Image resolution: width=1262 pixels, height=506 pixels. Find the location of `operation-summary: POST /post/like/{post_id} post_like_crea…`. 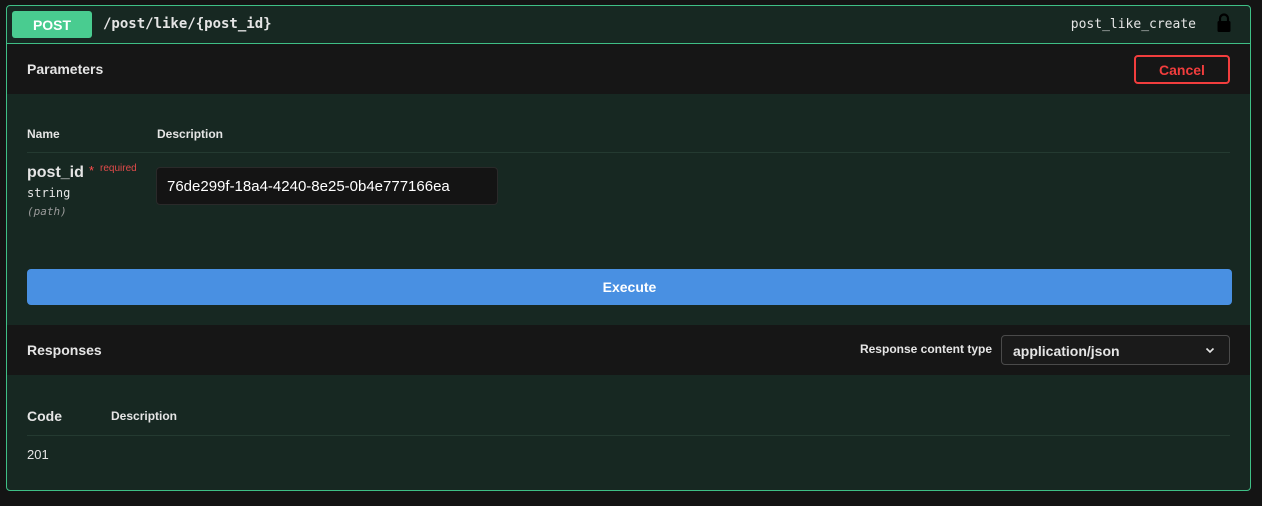

operation-summary: POST /post/like/{post_id} post_like_crea… is located at coordinates (628, 25).